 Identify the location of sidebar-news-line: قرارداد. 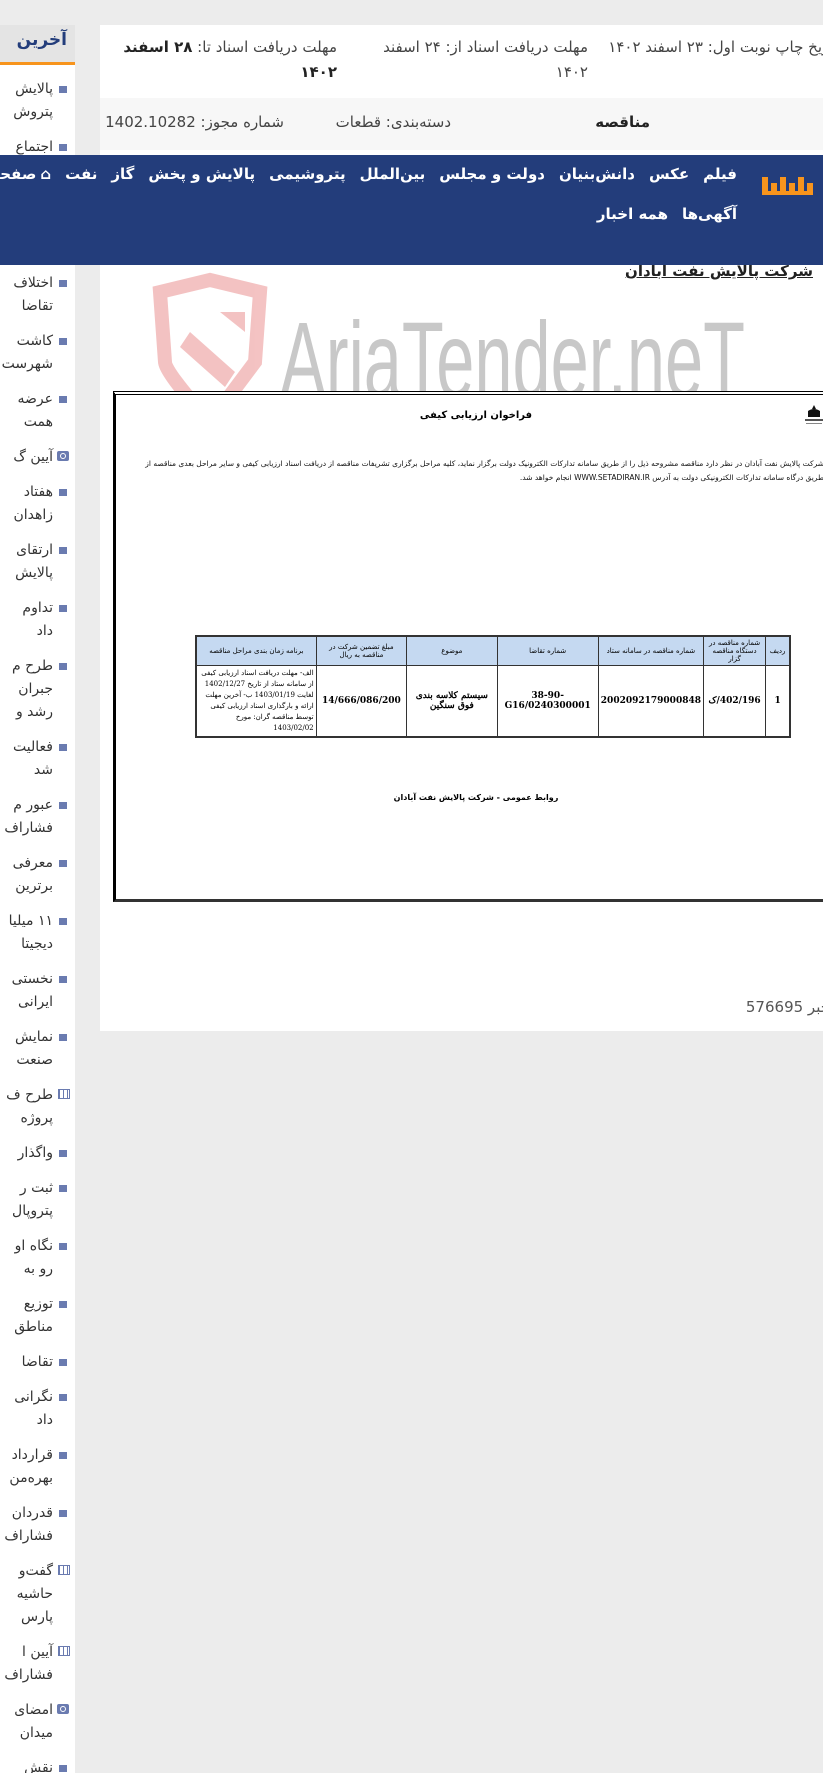
(32, 1455).